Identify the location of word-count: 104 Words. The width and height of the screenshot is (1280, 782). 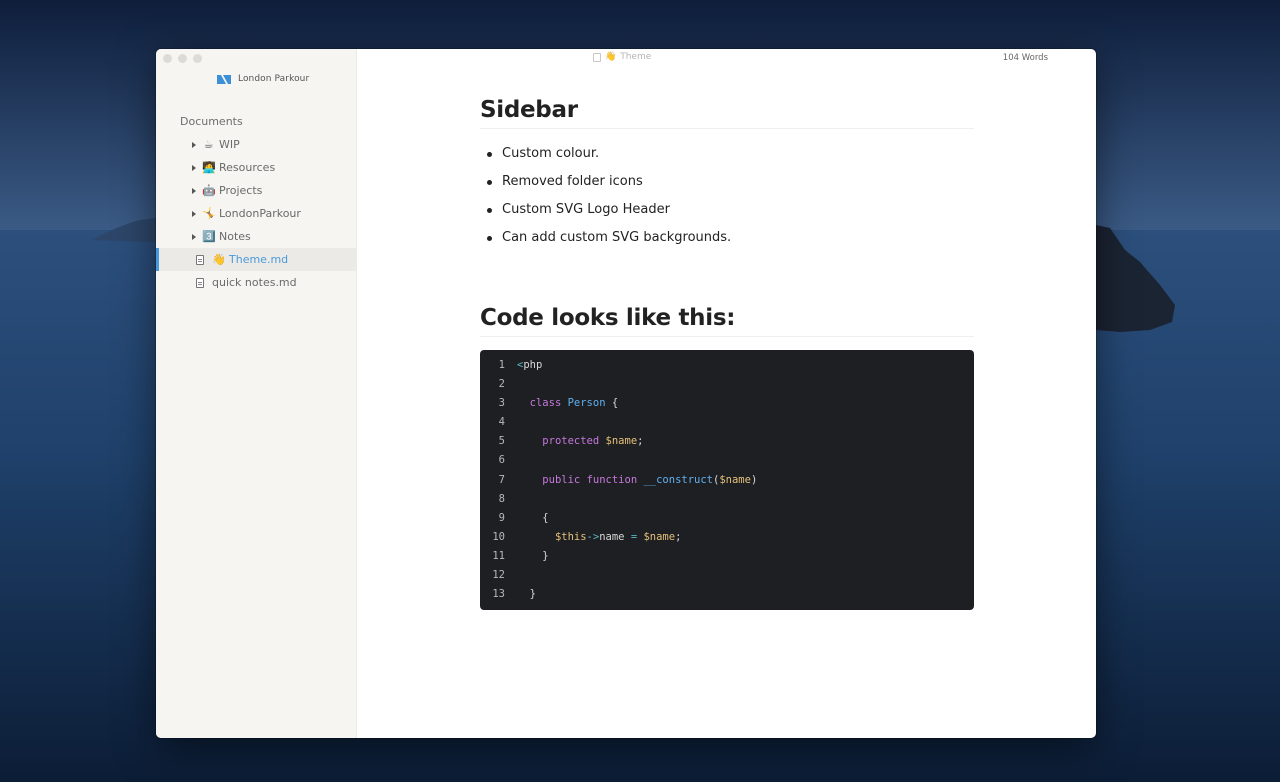
(1025, 58).